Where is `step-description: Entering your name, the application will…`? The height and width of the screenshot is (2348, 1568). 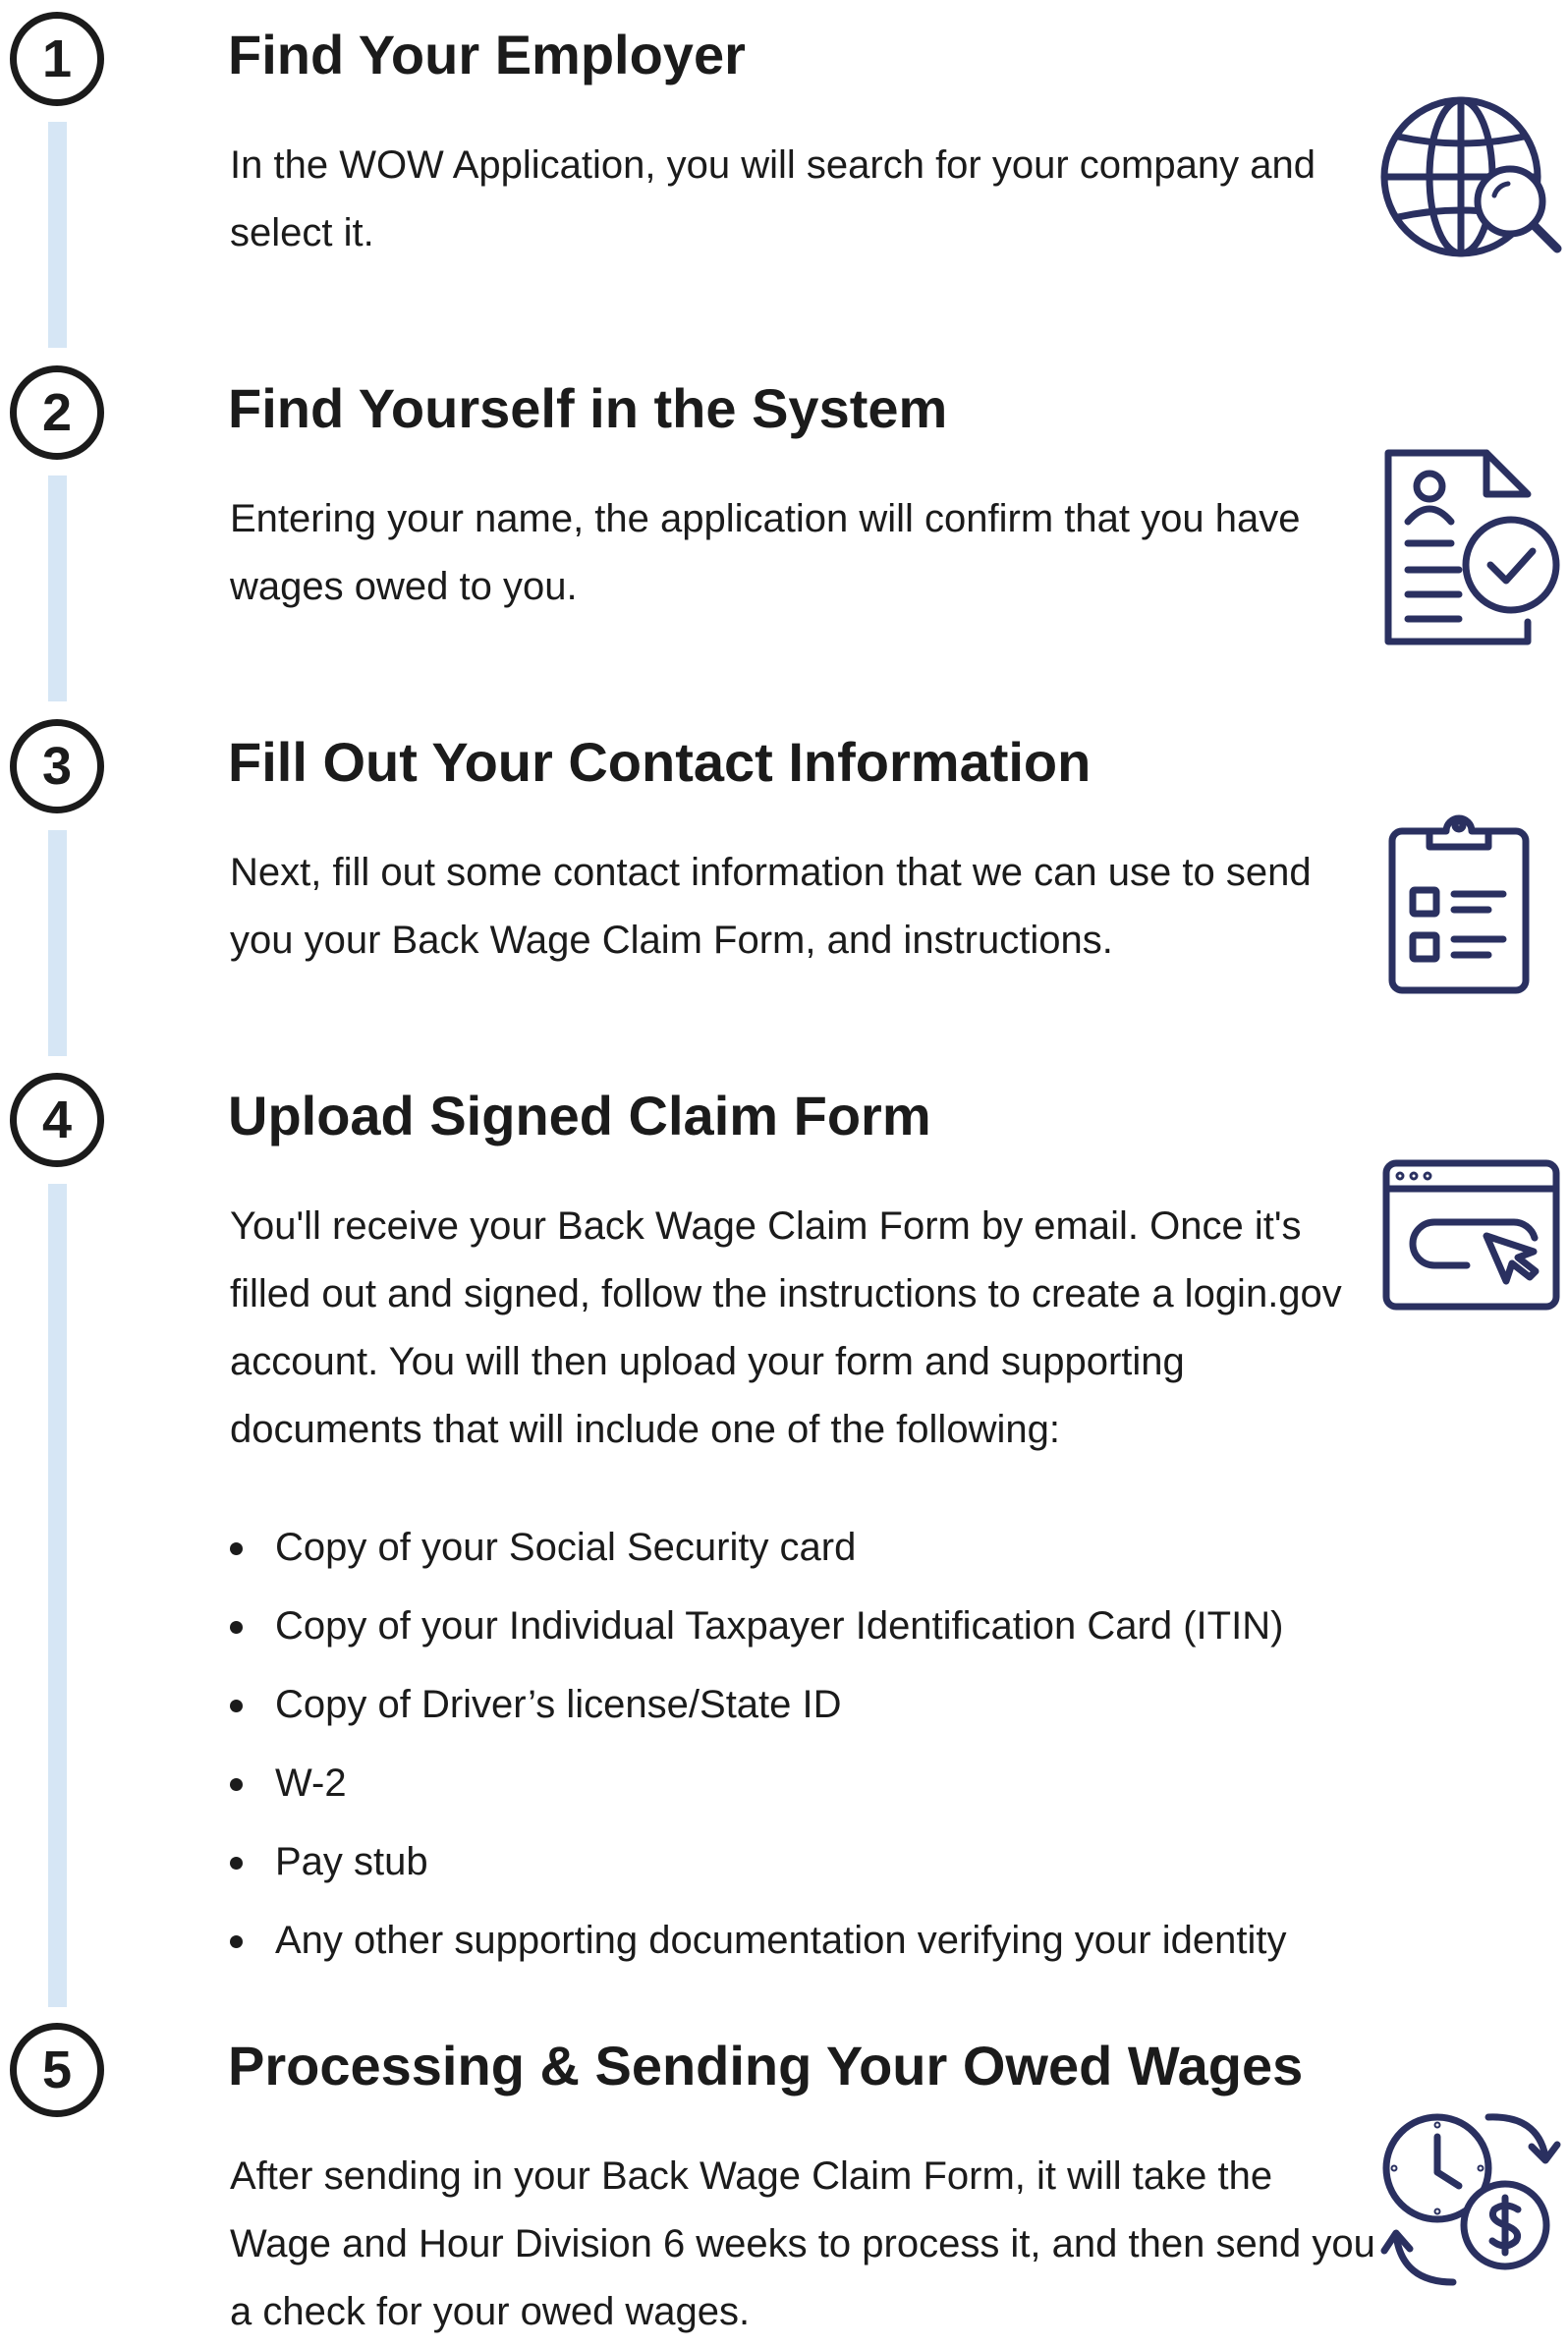 step-description: Entering your name, the application will… is located at coordinates (765, 552).